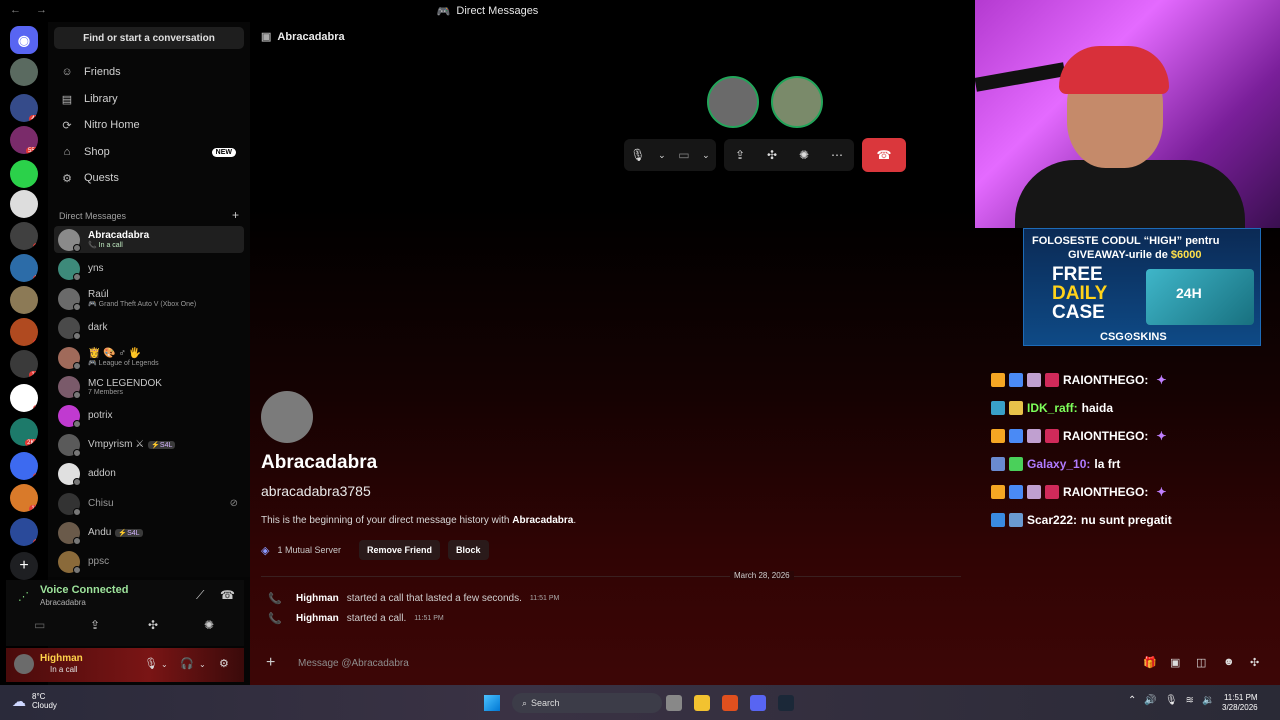  Describe the element at coordinates (884, 155) in the screenshot. I see `hang-up-button: ☎` at that location.